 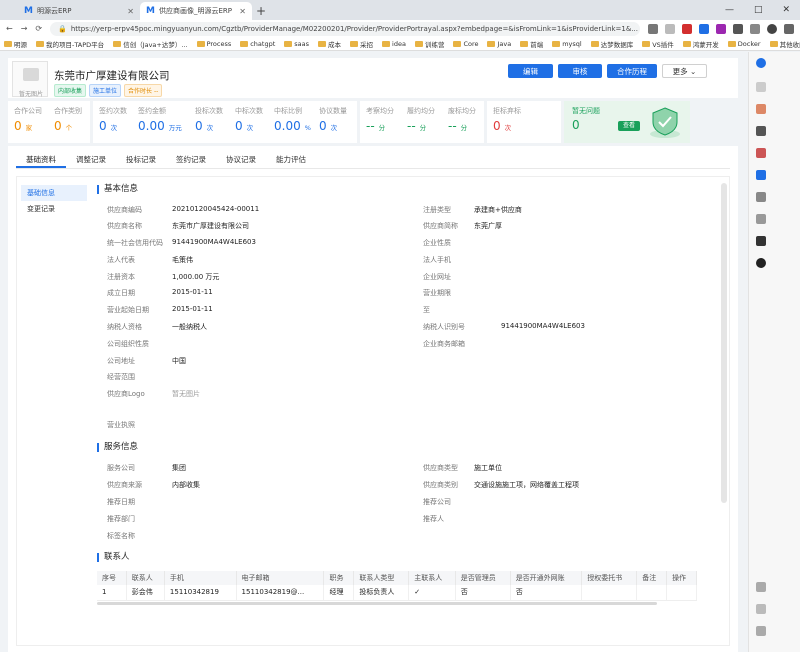 I want to click on profile-avatar, so click(x=772, y=28).